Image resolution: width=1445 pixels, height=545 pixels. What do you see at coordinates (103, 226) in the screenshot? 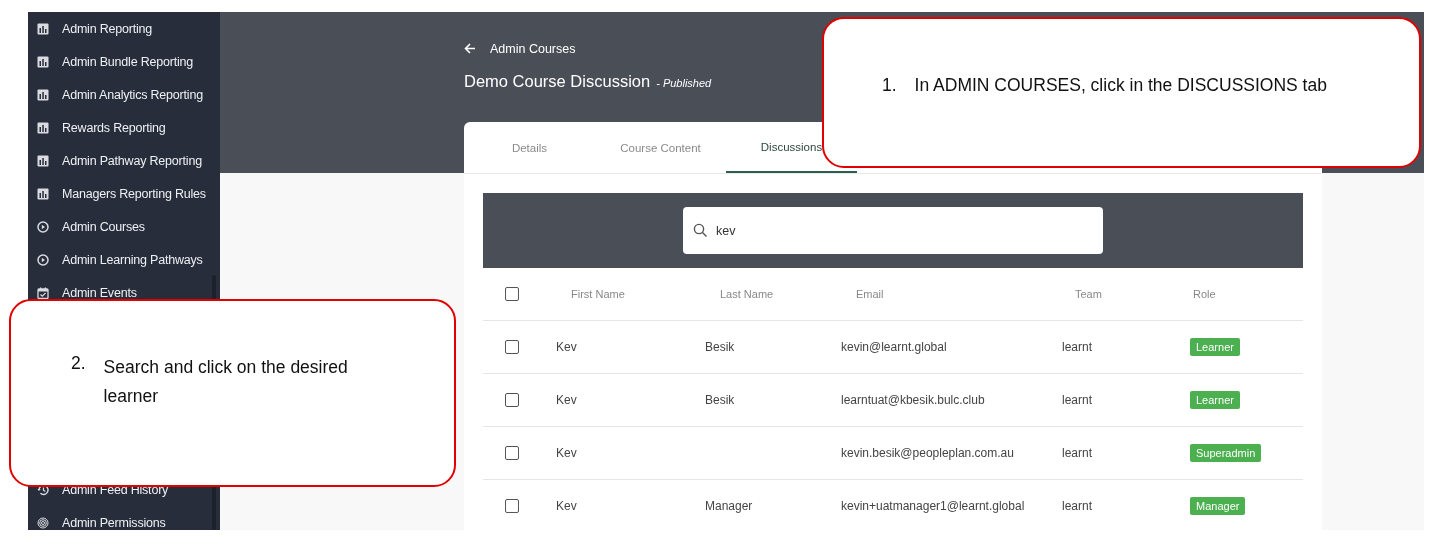
I see `sidebar-item-label: Admin Courses` at bounding box center [103, 226].